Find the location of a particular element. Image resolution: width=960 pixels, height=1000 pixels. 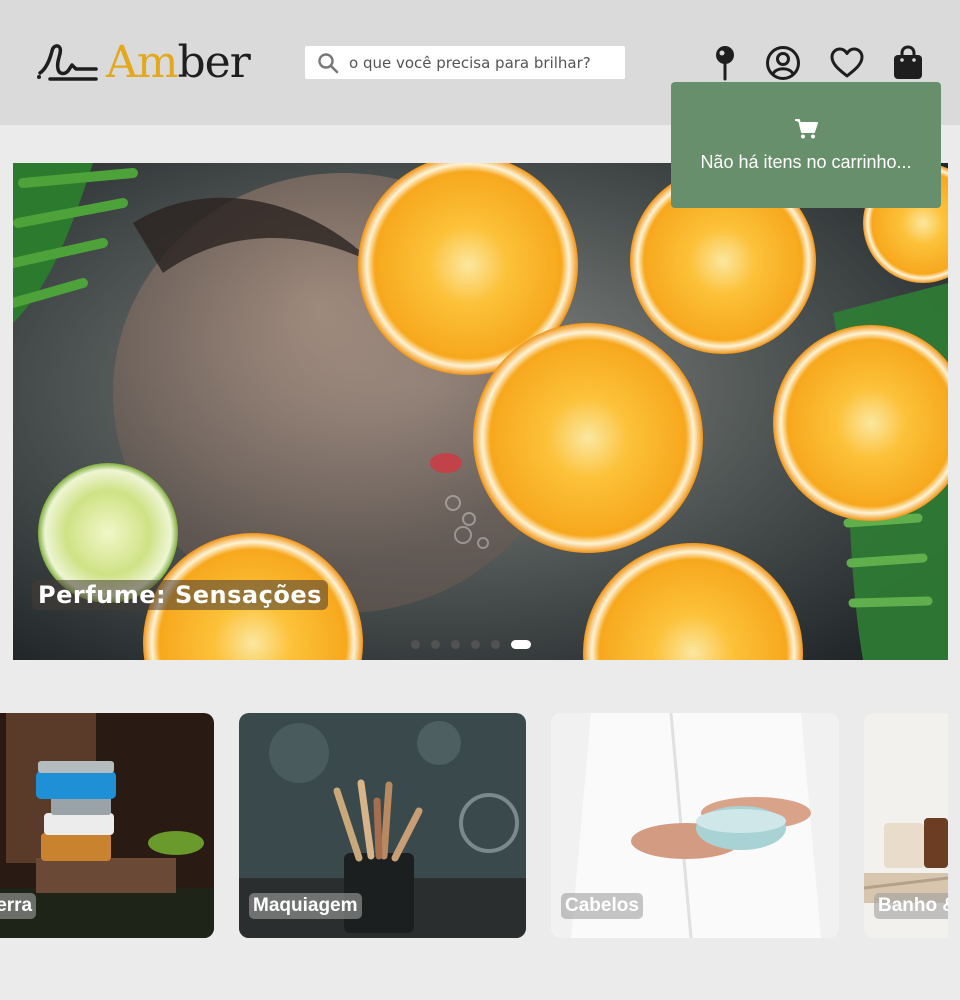

category-label: Banho & is located at coordinates (911, 906).